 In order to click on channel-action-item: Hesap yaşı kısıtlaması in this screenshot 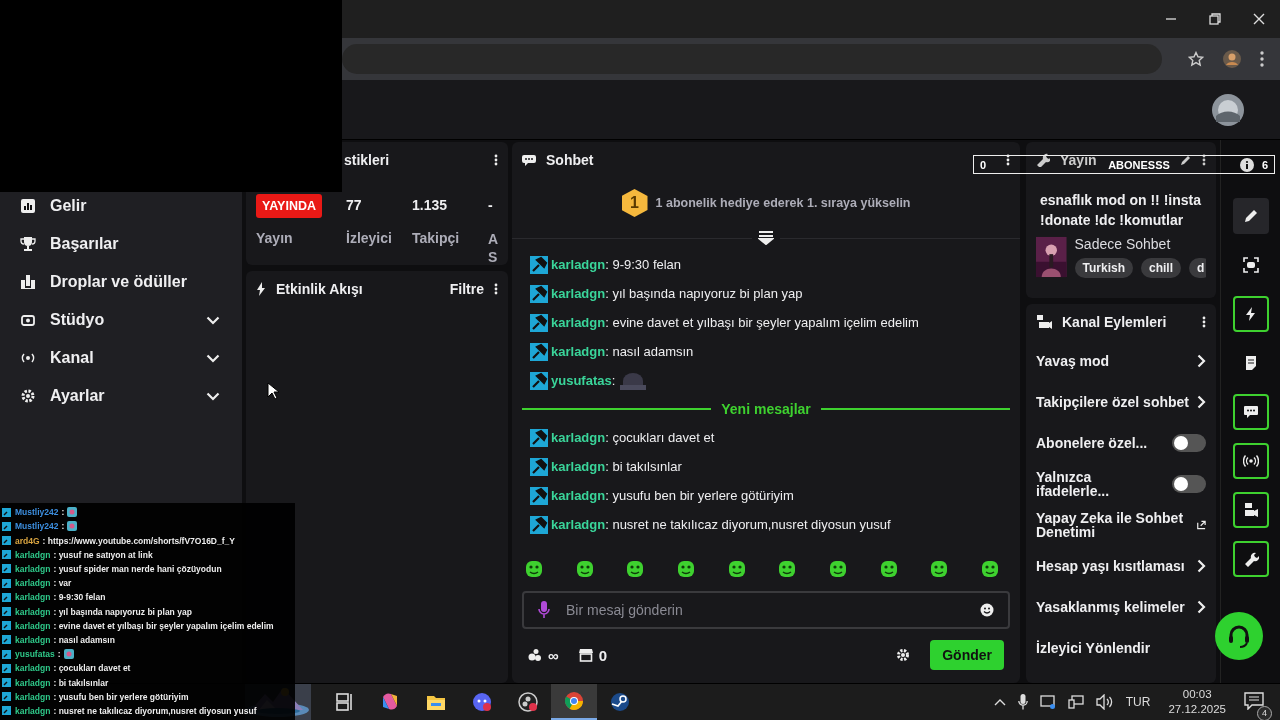, I will do `click(1110, 565)`.